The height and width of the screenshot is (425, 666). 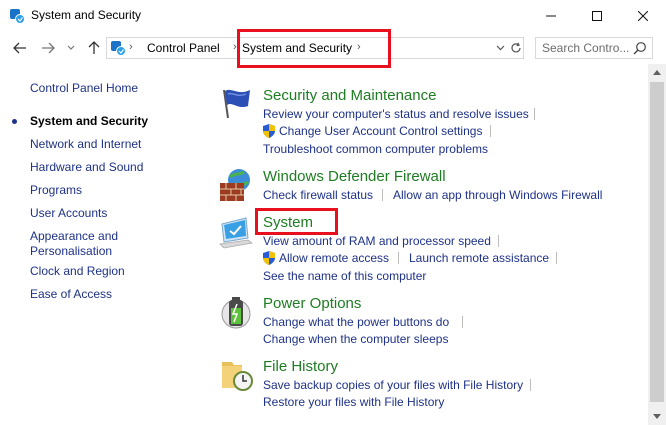 I want to click on window-title: System and Security, so click(x=86, y=15).